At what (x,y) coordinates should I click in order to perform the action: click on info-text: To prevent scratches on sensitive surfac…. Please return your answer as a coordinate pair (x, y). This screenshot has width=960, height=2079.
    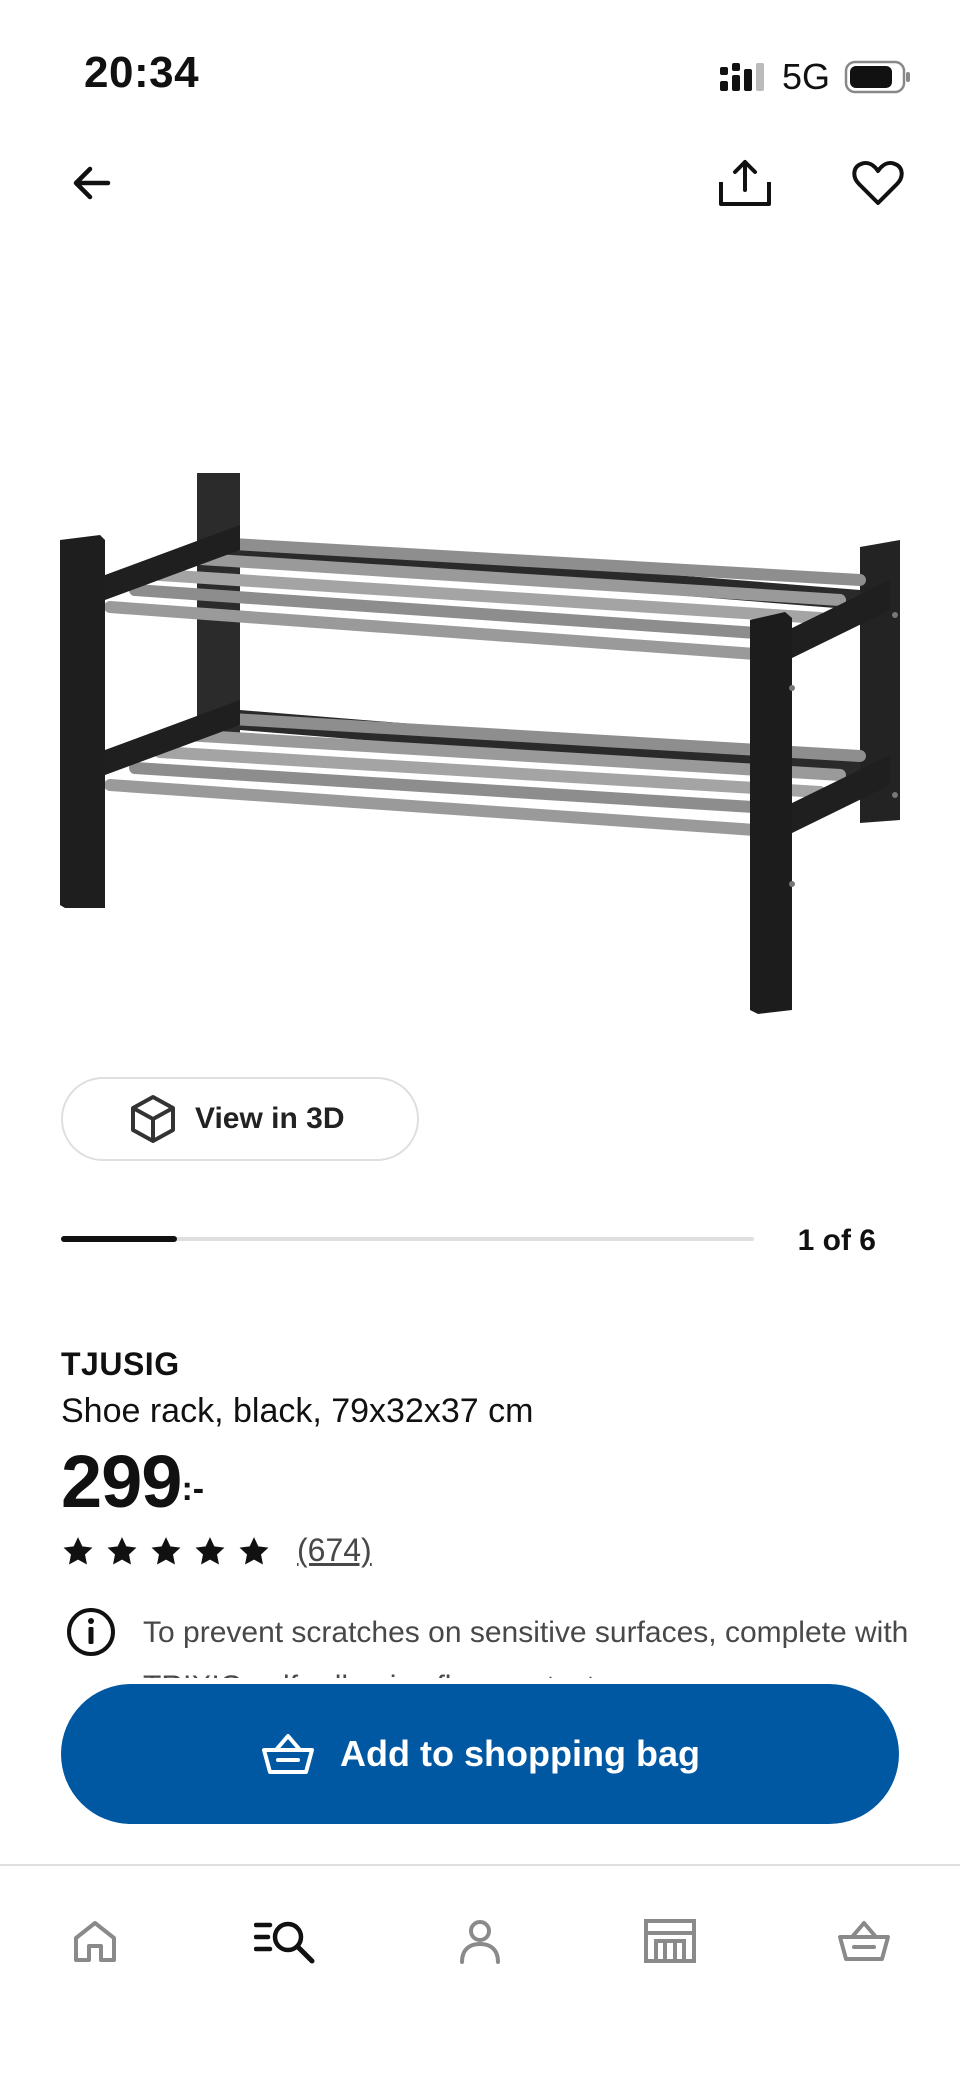
    Looking at the image, I should click on (526, 1647).